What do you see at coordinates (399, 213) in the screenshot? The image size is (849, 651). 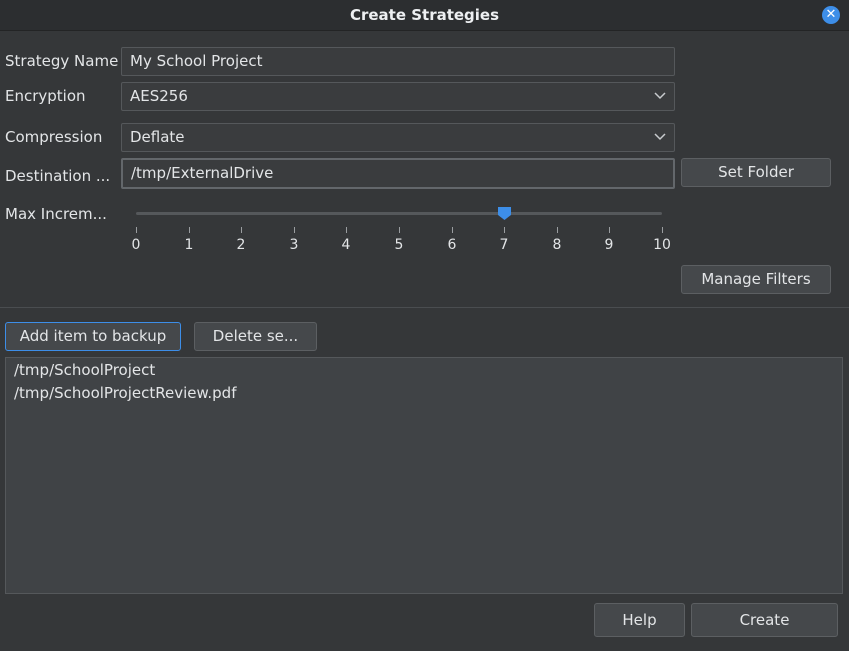 I see `max-increment-slider` at bounding box center [399, 213].